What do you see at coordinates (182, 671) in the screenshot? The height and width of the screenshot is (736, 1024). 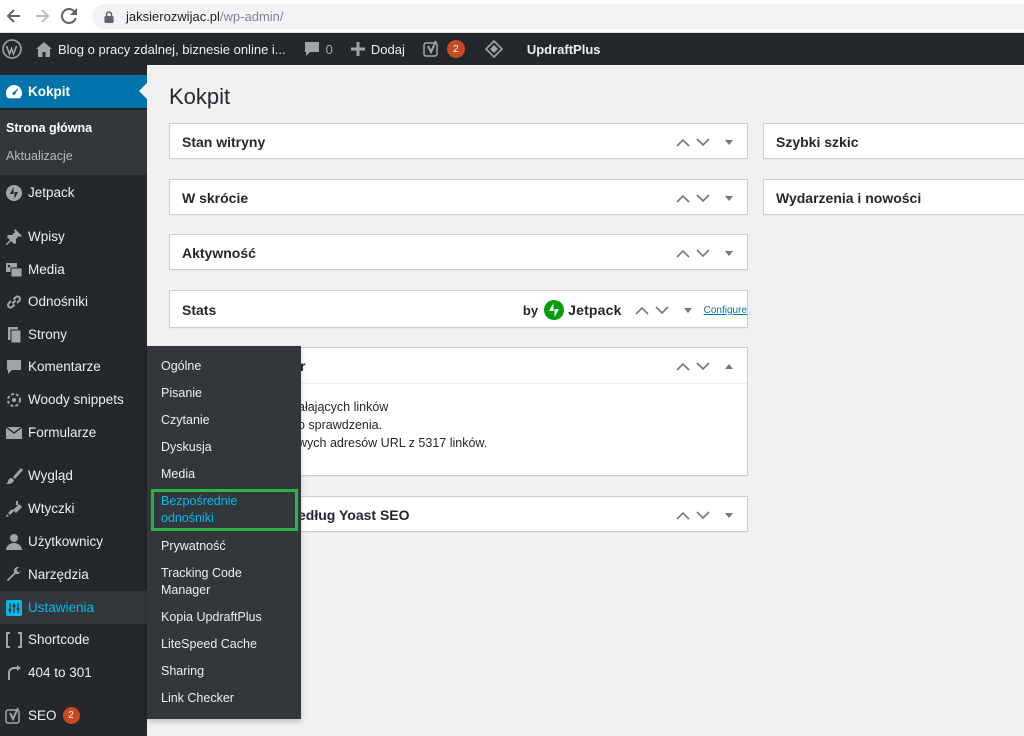 I see `flyout-item-sharing: Sharing` at bounding box center [182, 671].